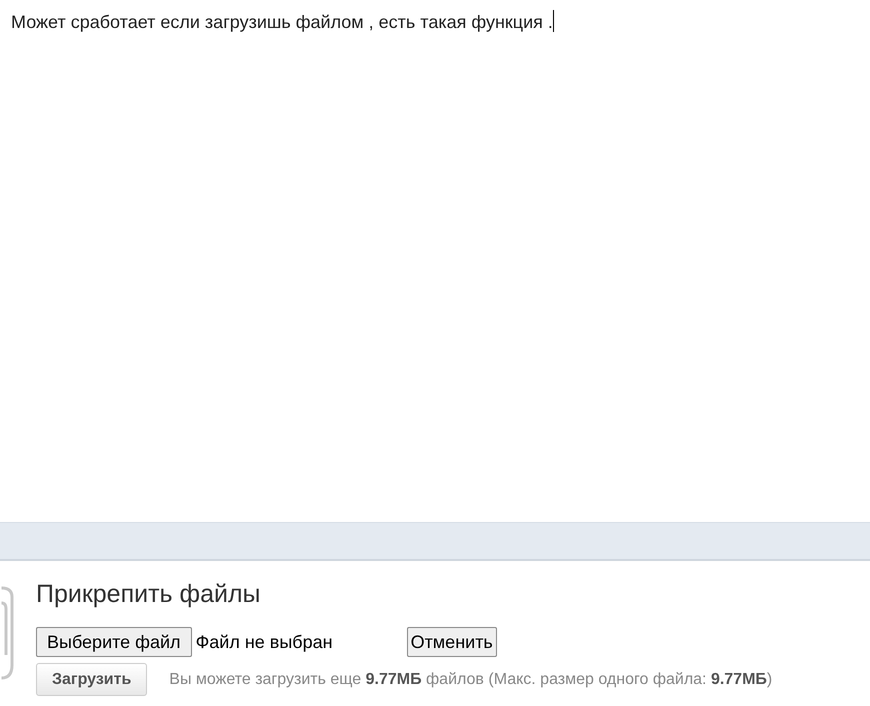 The height and width of the screenshot is (706, 870). Describe the element at coordinates (265, 642) in the screenshot. I see `file-status: Файл не выбран` at that location.